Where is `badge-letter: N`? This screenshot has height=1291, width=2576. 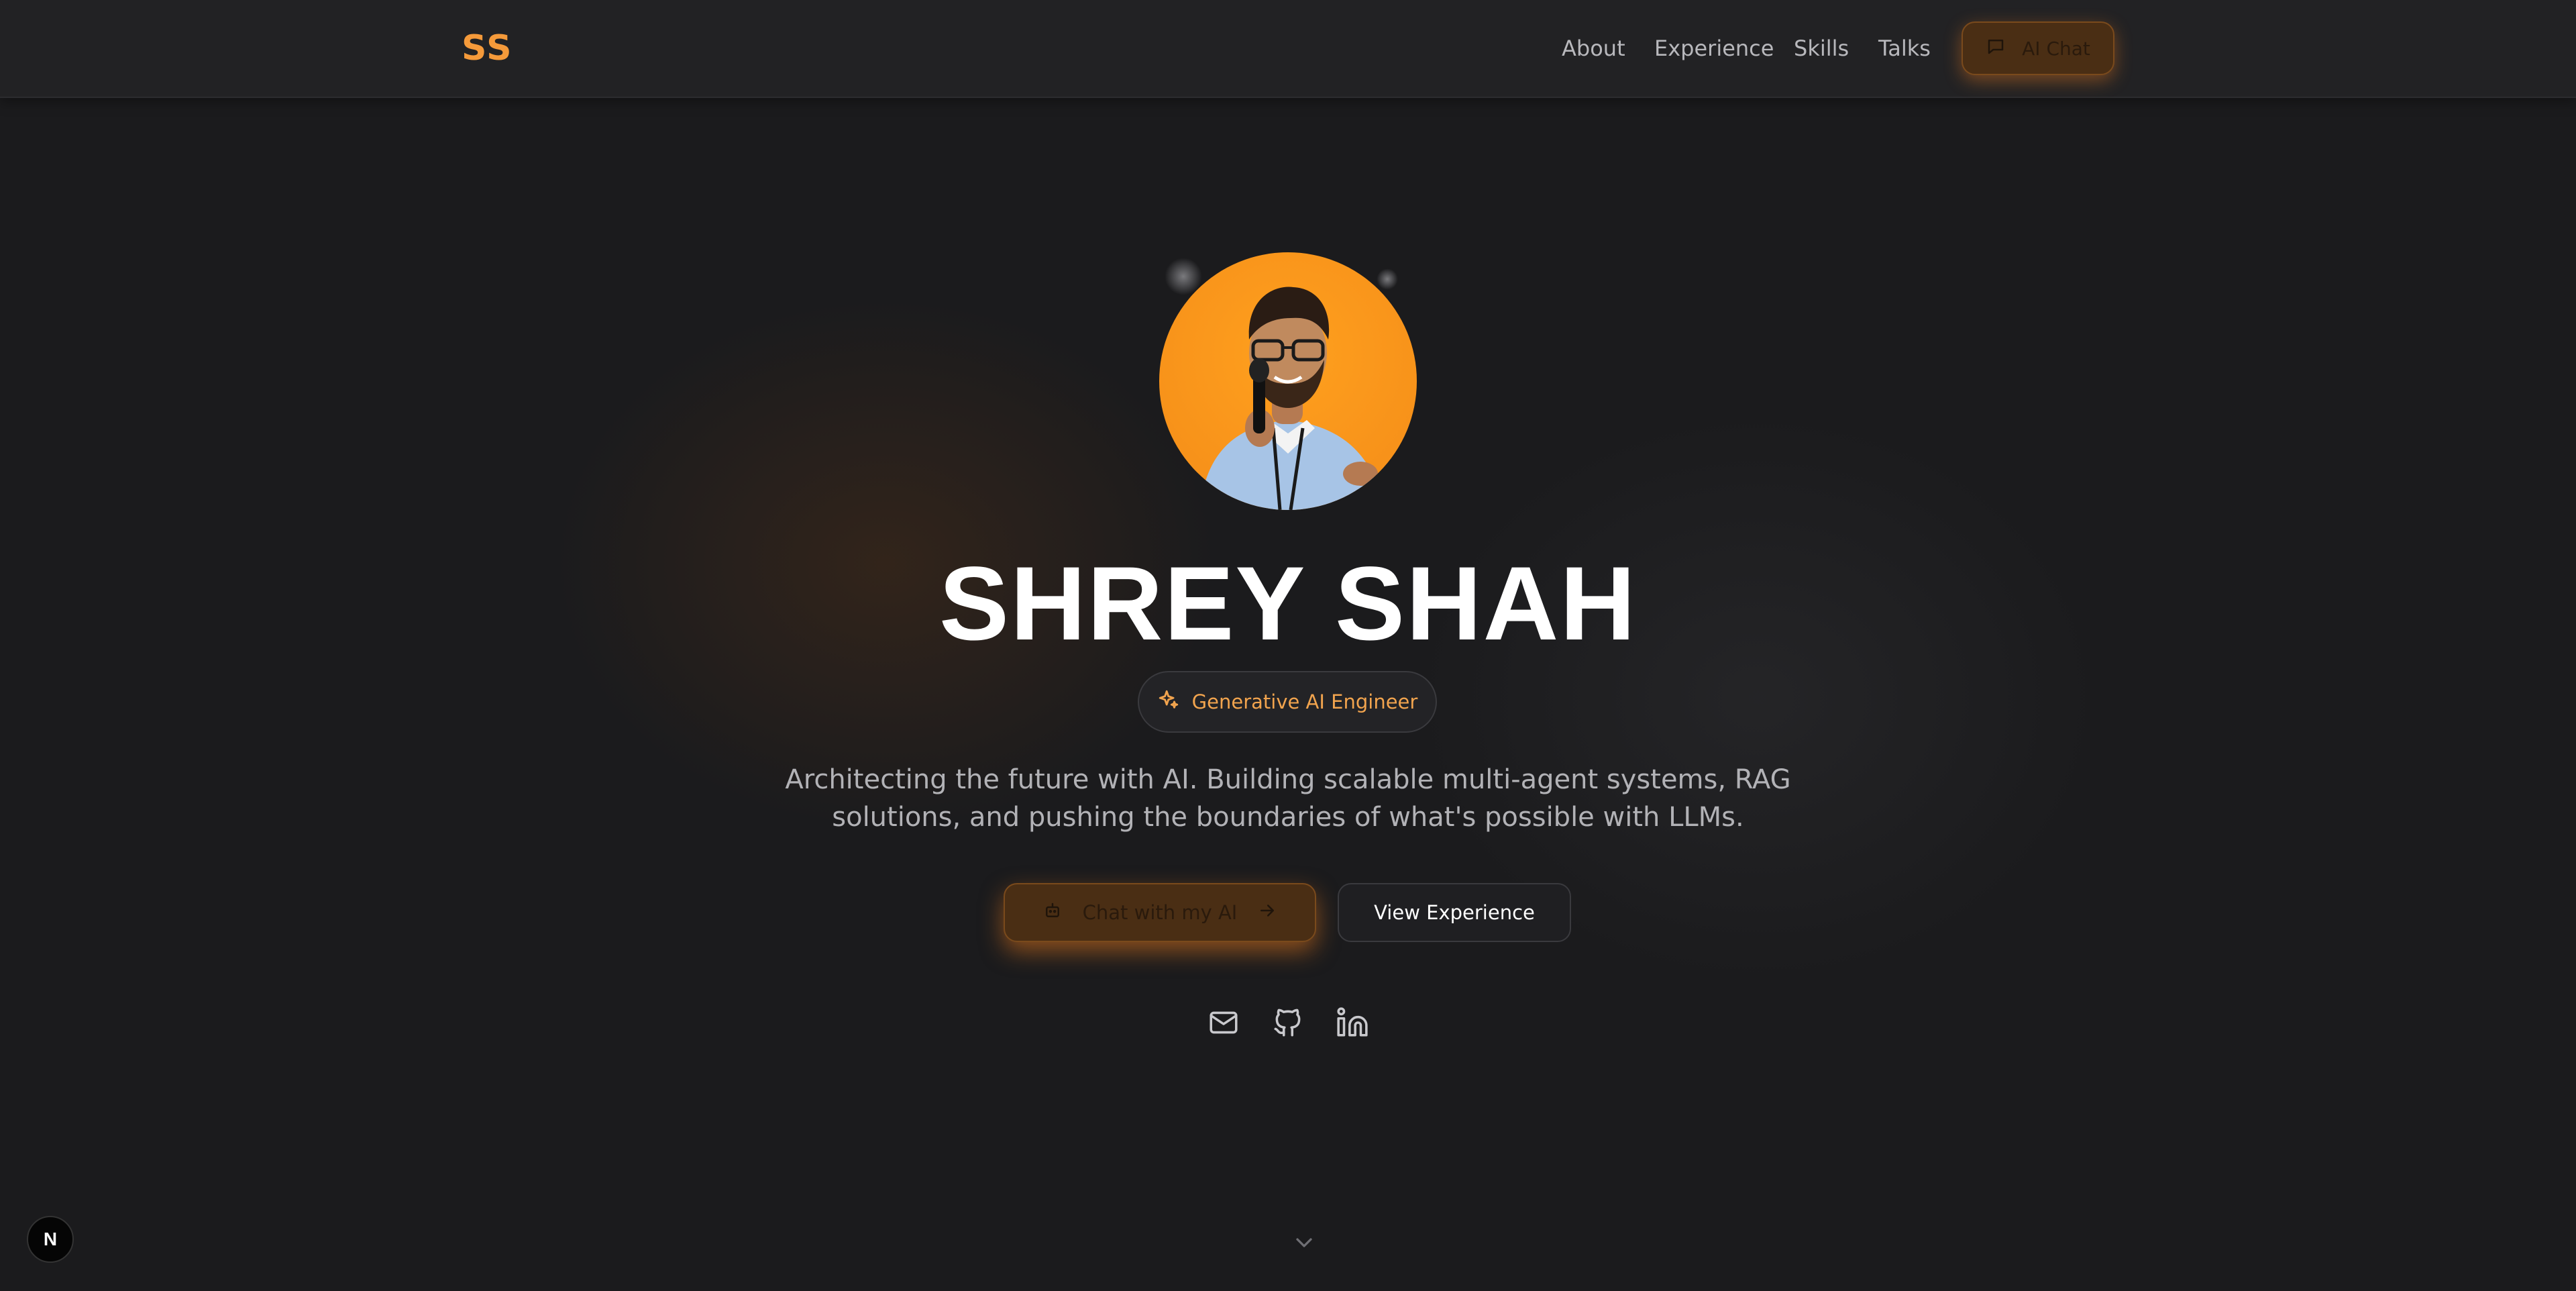 badge-letter: N is located at coordinates (50, 1239).